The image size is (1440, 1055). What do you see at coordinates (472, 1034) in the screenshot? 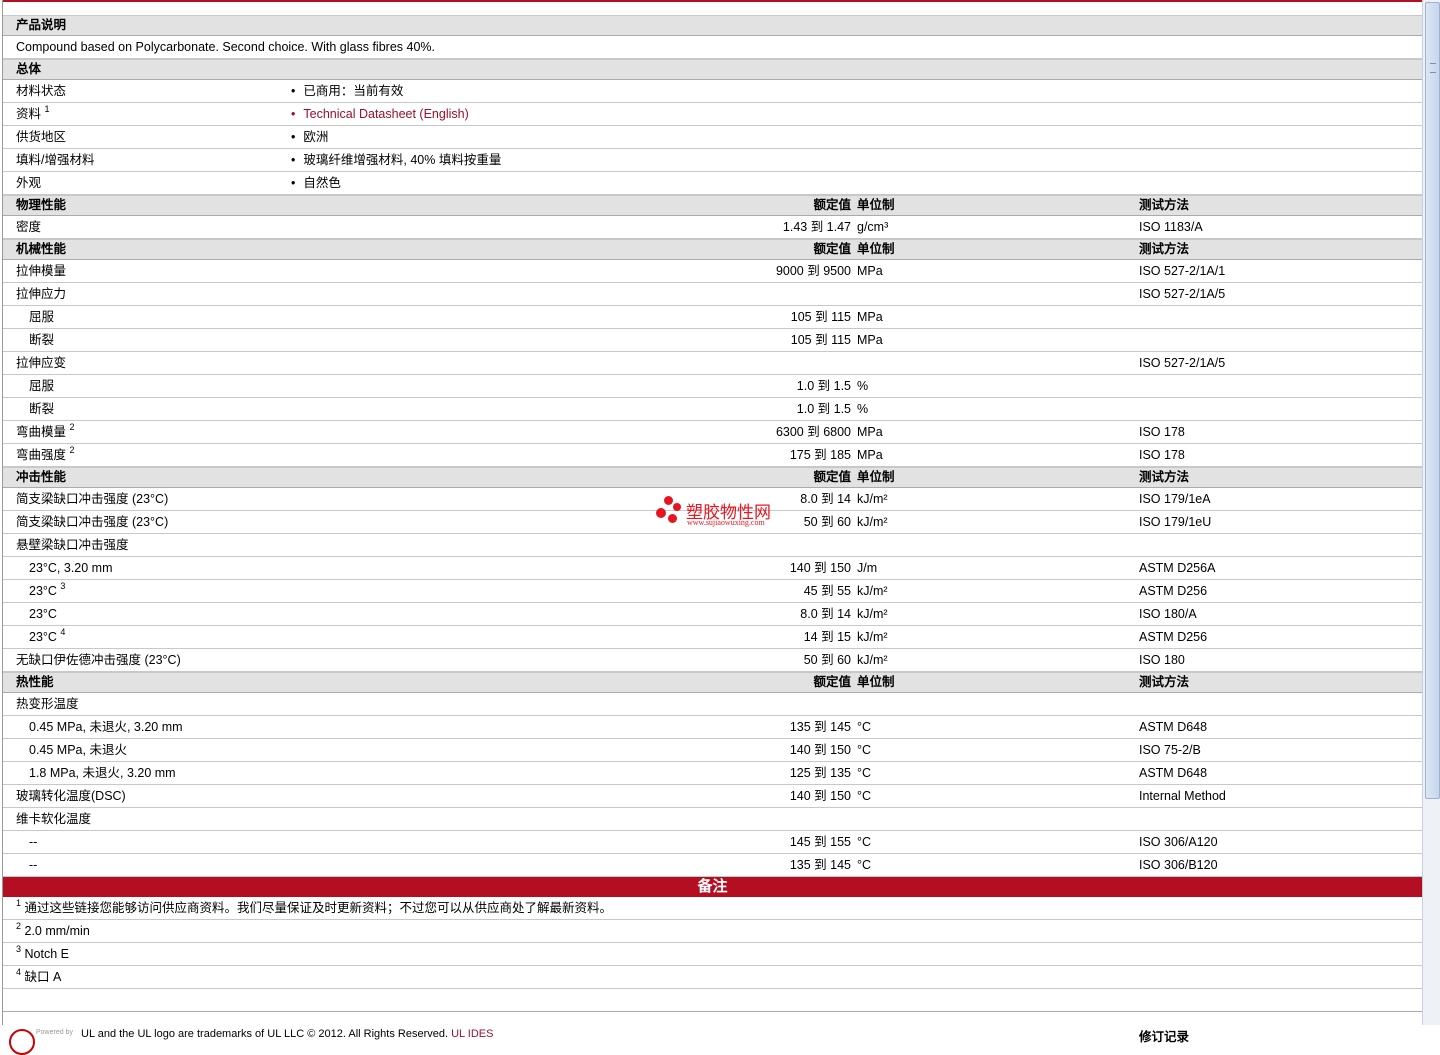
I see `ul-ides-link: UL IDES` at bounding box center [472, 1034].